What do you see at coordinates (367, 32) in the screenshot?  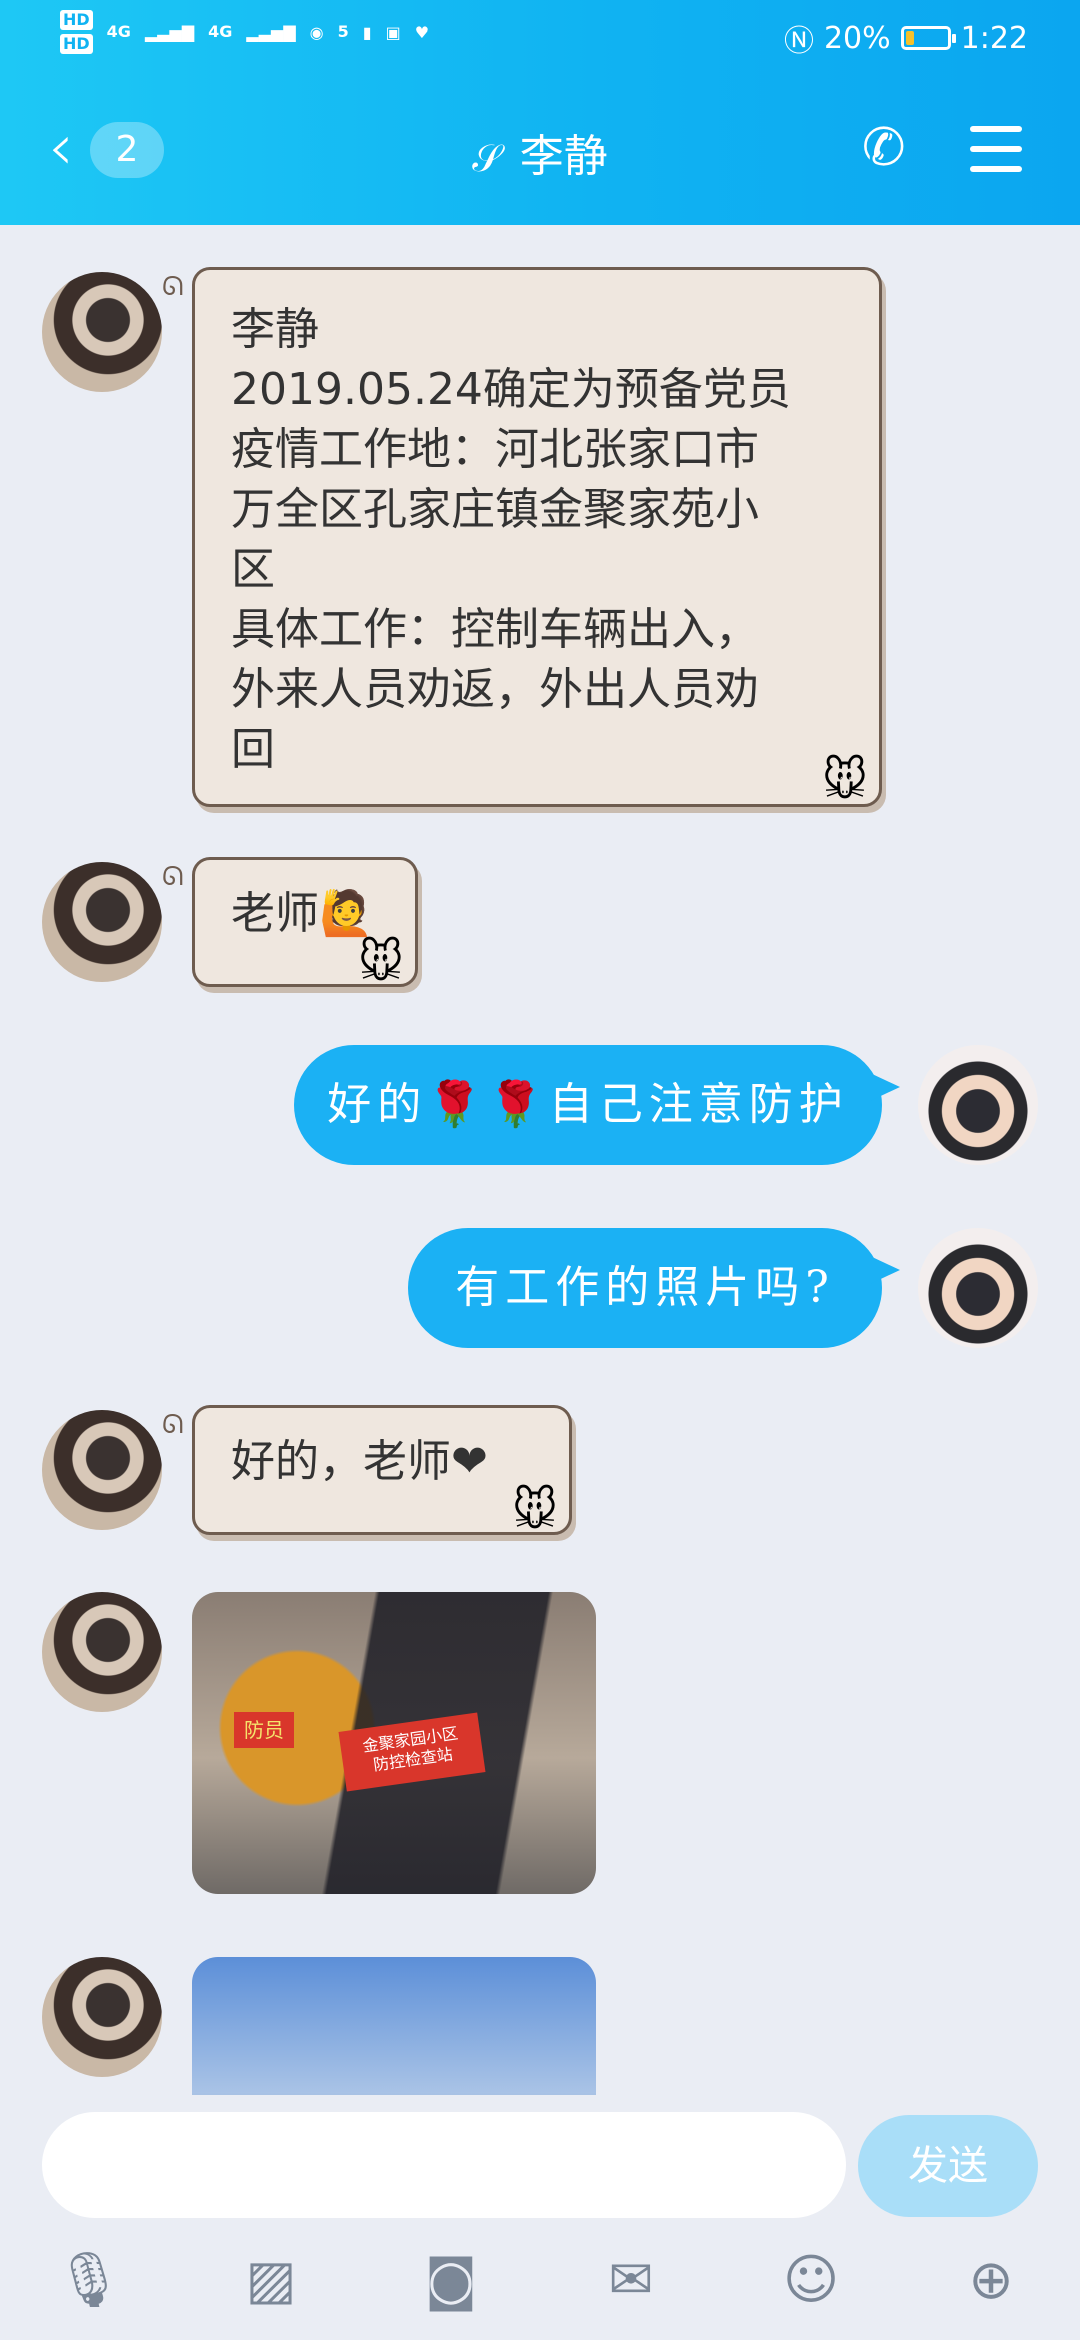 I see `notification-icon: ▮` at bounding box center [367, 32].